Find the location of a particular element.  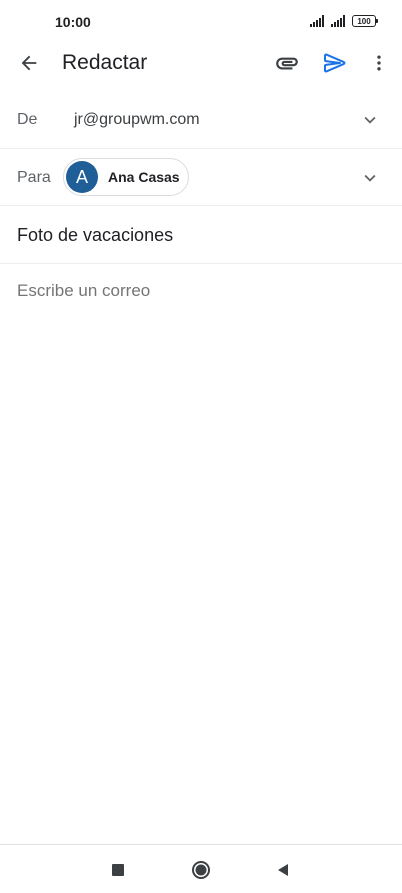

recipient-chip: A Ana Casas is located at coordinates (126, 177).